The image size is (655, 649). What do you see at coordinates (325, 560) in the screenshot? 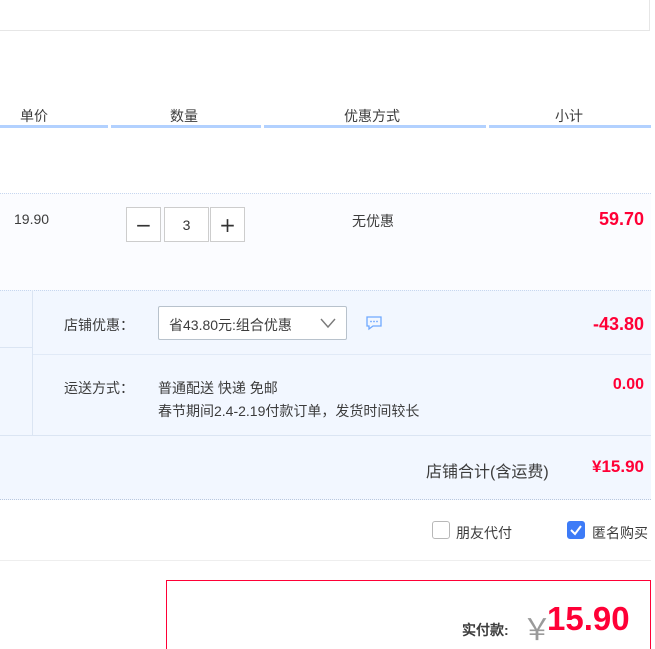
I see `options-divider` at bounding box center [325, 560].